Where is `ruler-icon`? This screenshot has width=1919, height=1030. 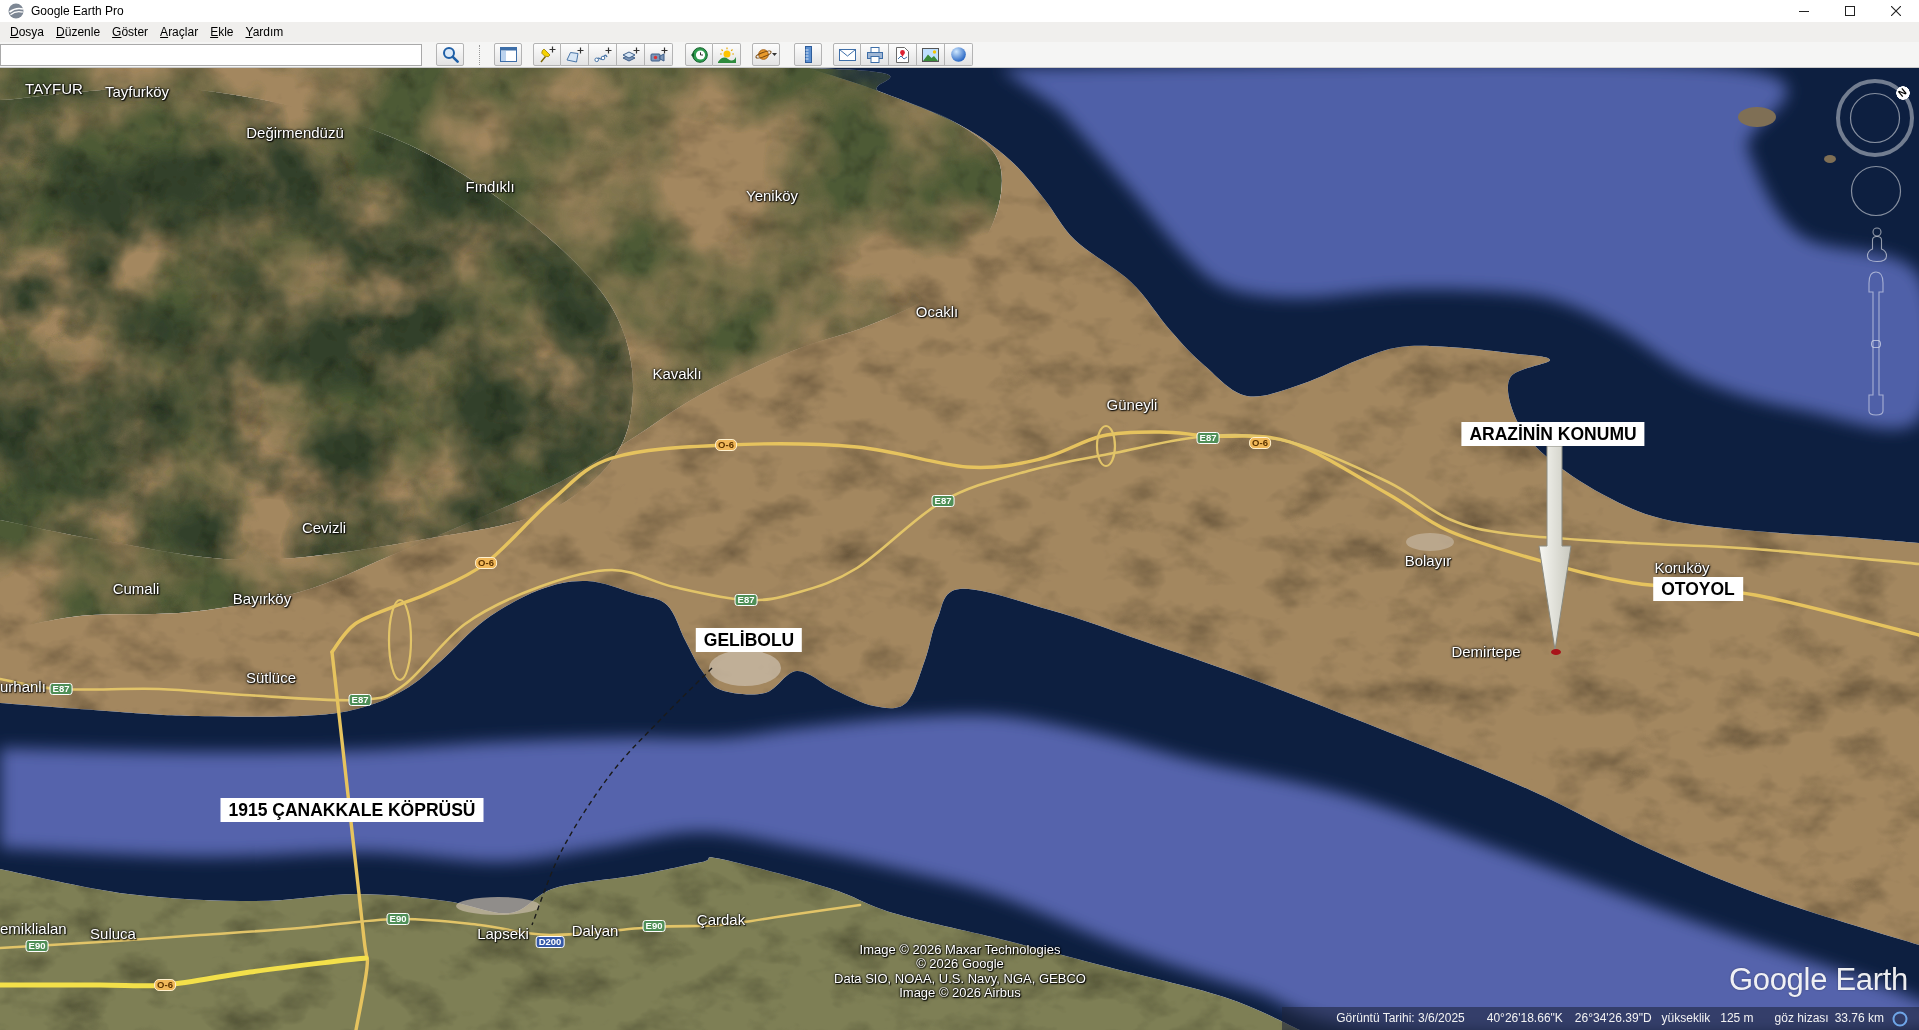 ruler-icon is located at coordinates (808, 54).